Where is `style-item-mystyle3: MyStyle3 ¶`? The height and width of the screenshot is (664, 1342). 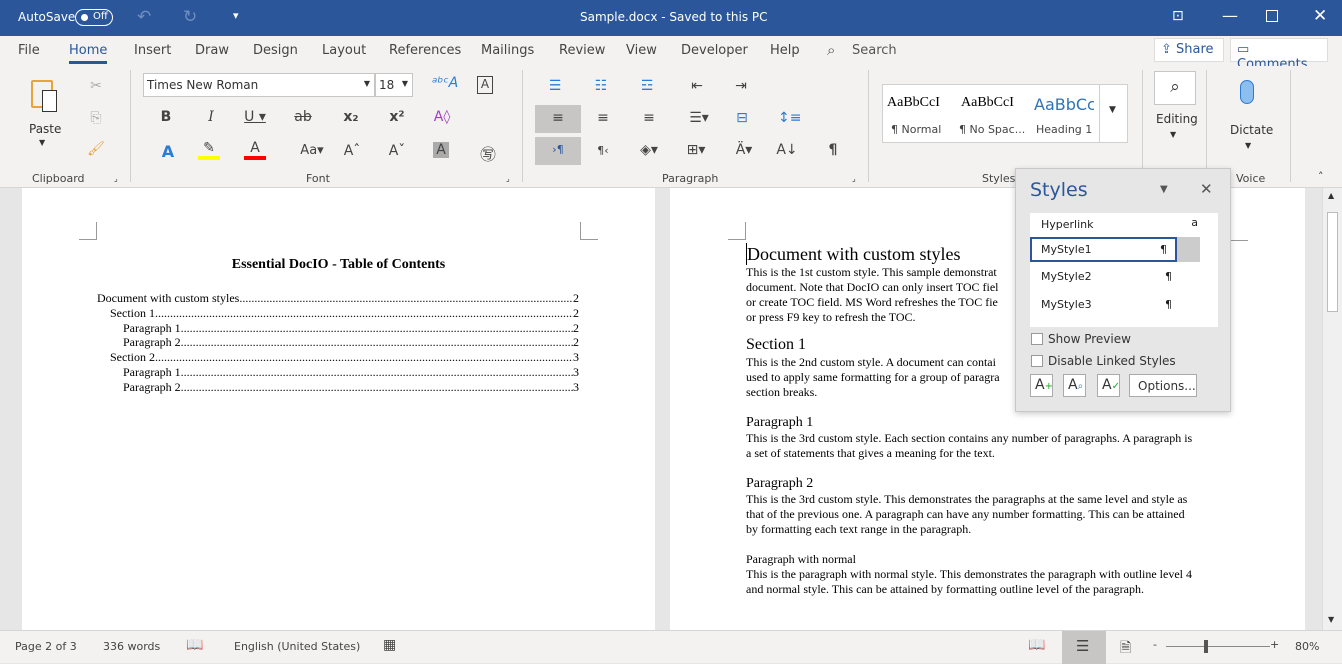
style-item-mystyle3: MyStyle3 ¶ is located at coordinates (1116, 305).